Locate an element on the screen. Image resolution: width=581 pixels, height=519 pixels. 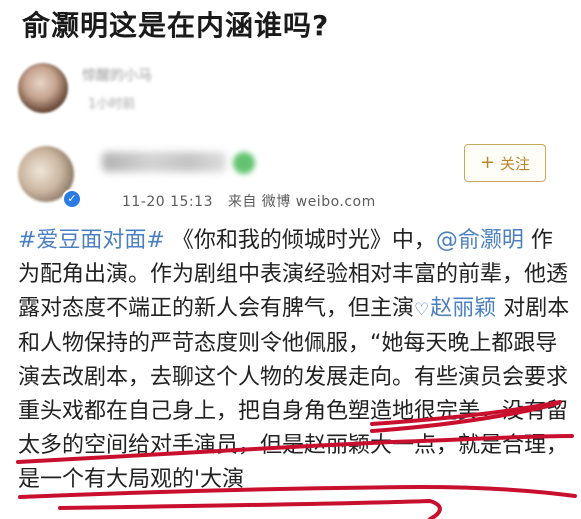
post-time: 11-20 15:13 is located at coordinates (167, 202).